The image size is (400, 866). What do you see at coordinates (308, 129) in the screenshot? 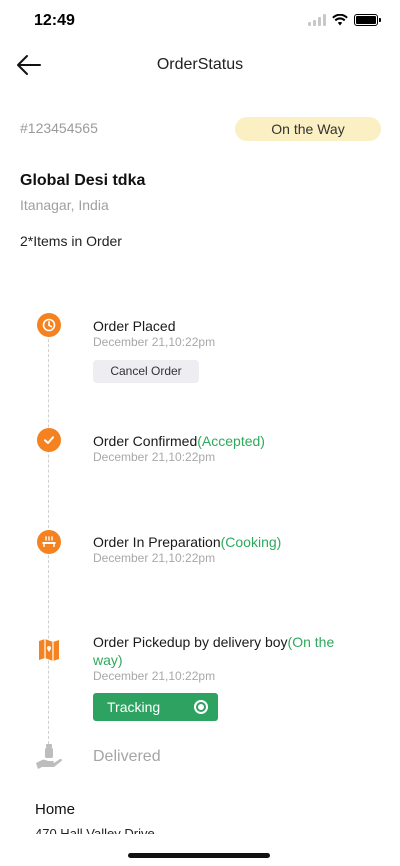
I see `status-badge: On the Way` at bounding box center [308, 129].